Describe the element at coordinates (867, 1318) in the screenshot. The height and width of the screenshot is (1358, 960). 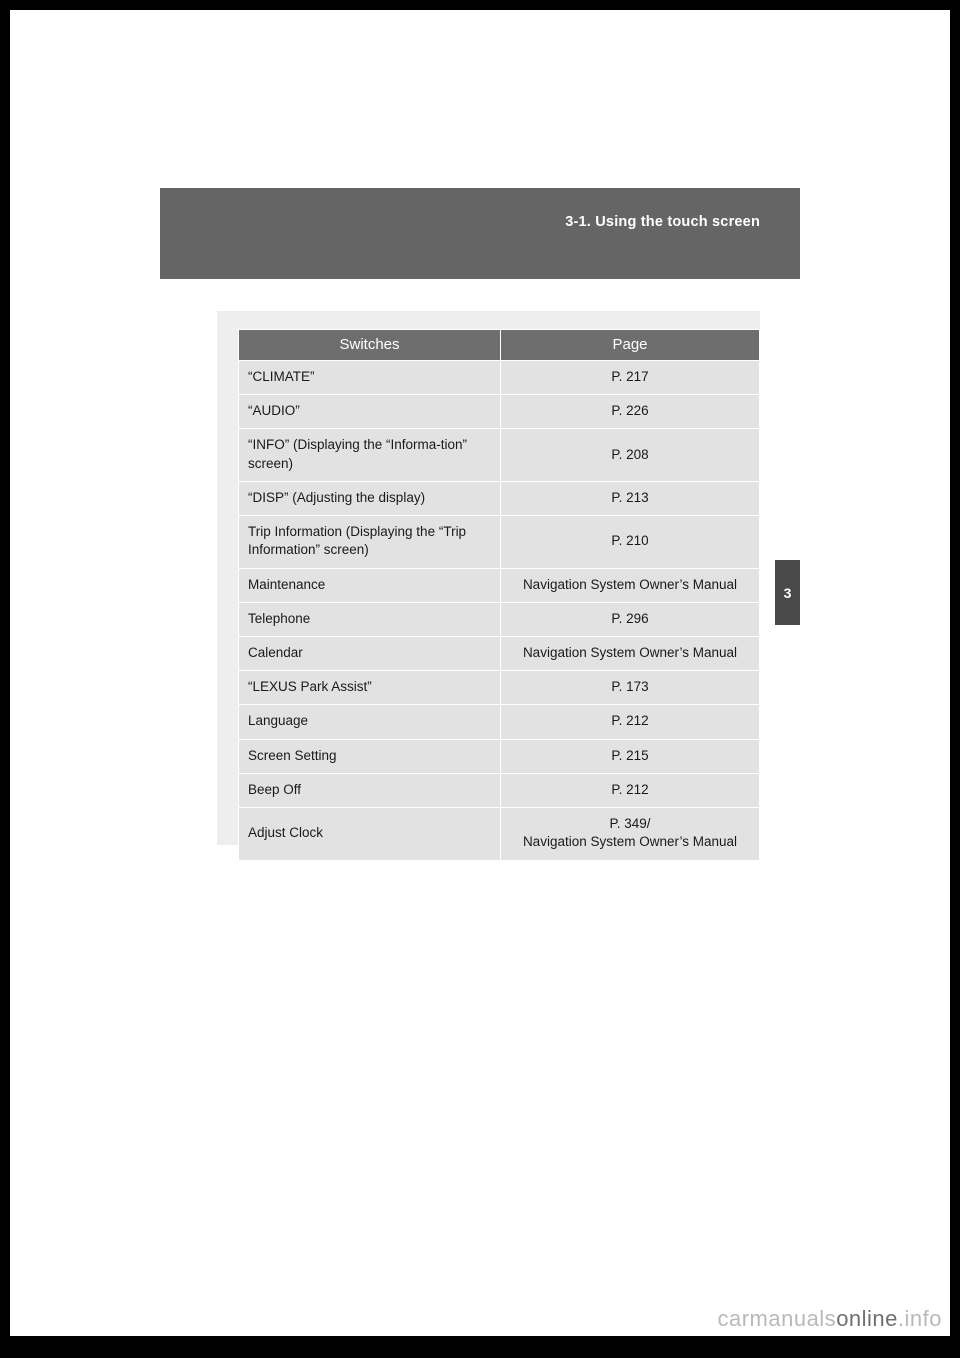
I see `watermark-part-2: online` at that location.